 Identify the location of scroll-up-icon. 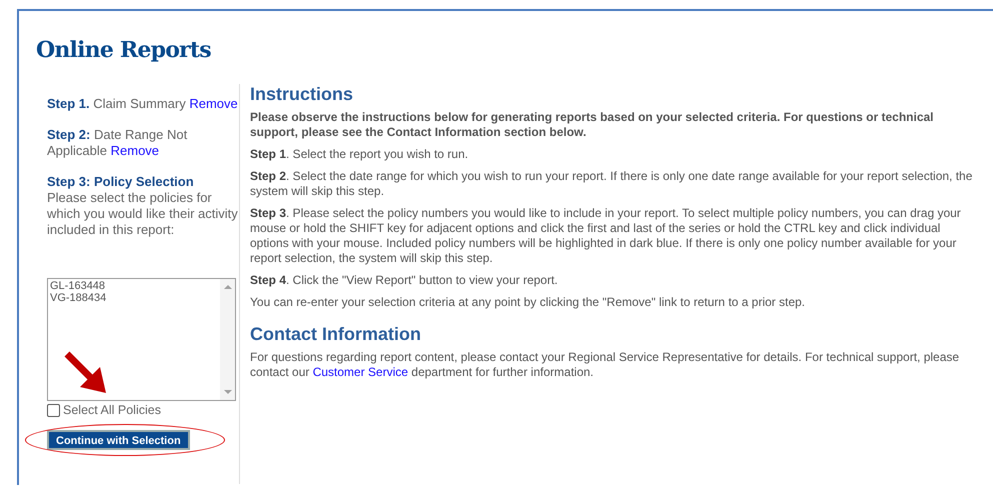
(228, 287).